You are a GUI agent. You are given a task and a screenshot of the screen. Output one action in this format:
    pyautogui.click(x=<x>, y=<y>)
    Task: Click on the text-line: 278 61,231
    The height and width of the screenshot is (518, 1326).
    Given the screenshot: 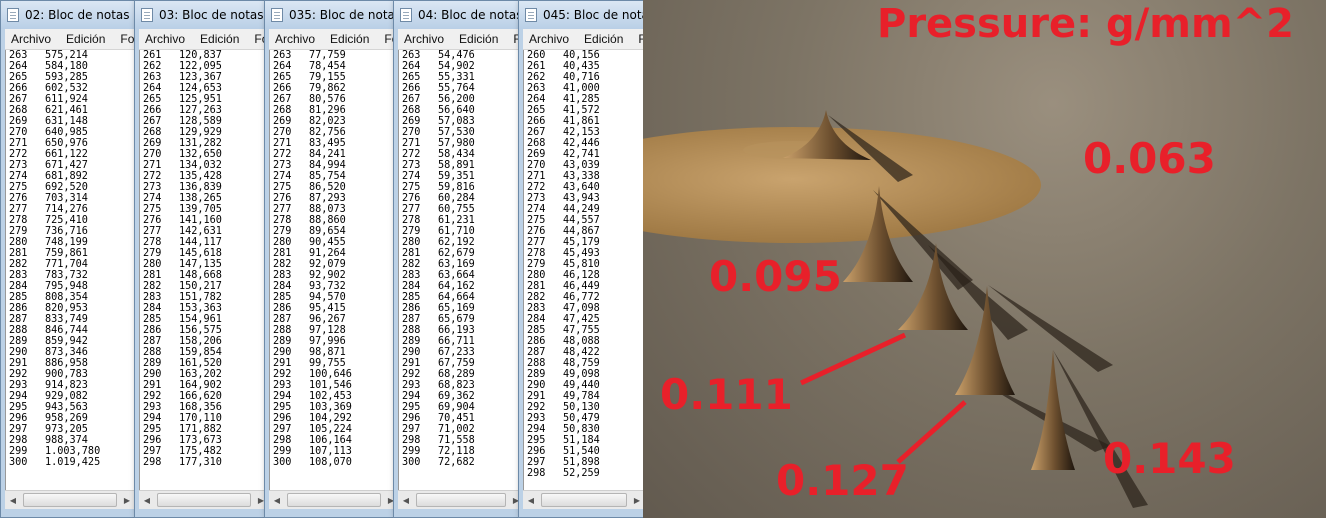 What is the action you would take?
    pyautogui.click(x=461, y=220)
    